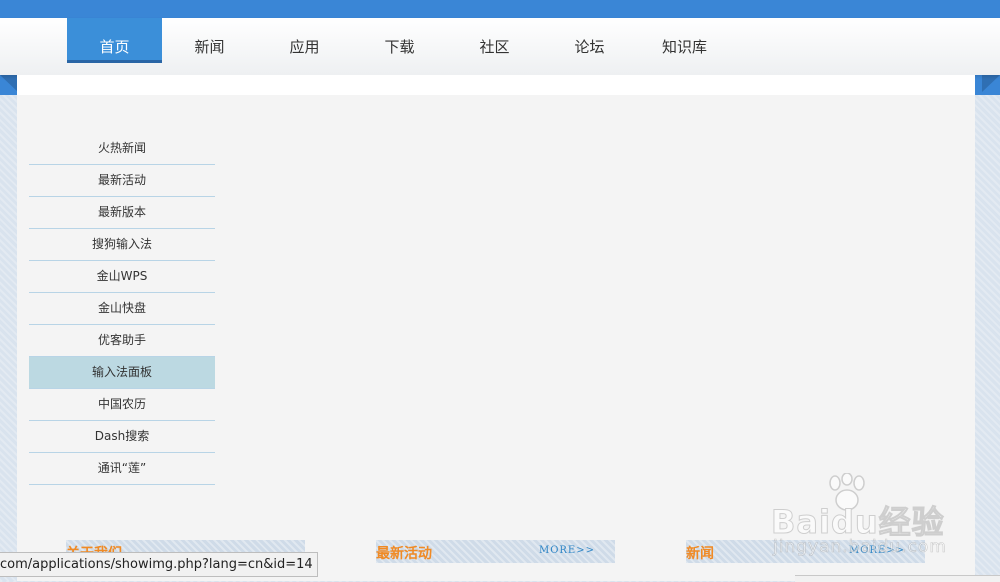  Describe the element at coordinates (399, 39) in the screenshot. I see `nav-item-download: 下载` at that location.